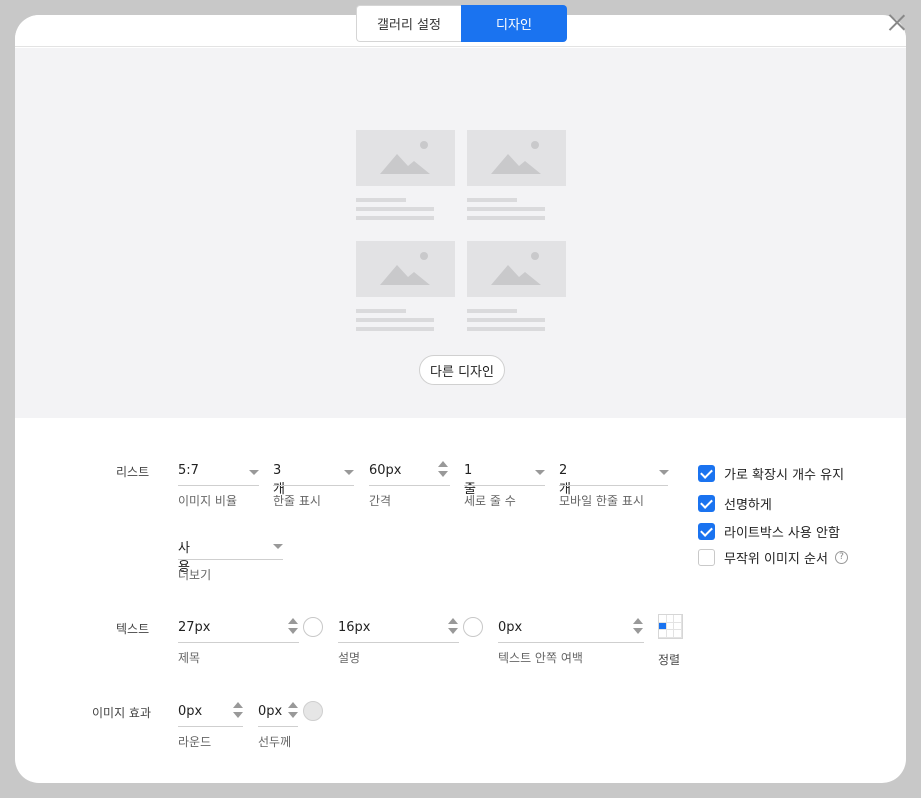  What do you see at coordinates (473, 627) in the screenshot?
I see `desc-color-picker` at bounding box center [473, 627].